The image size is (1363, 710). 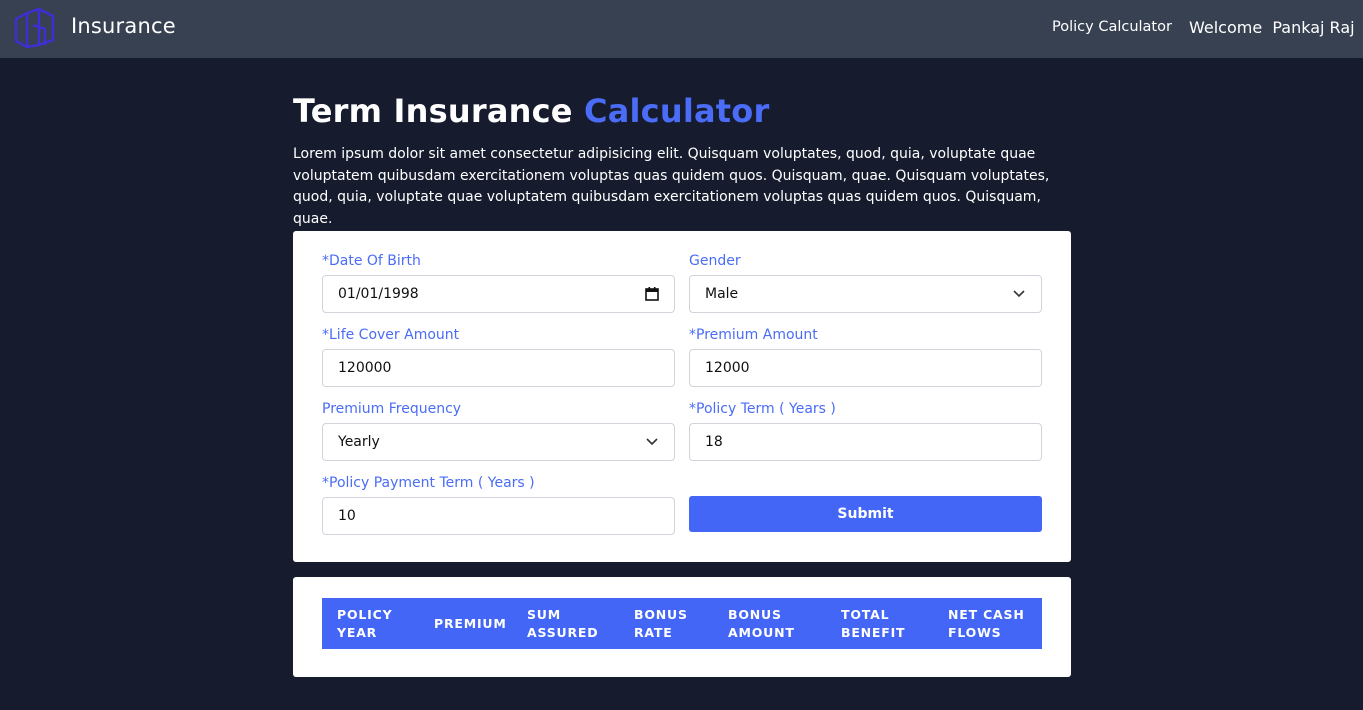 What do you see at coordinates (498, 516) in the screenshot?
I see `payment-term-input: 10` at bounding box center [498, 516].